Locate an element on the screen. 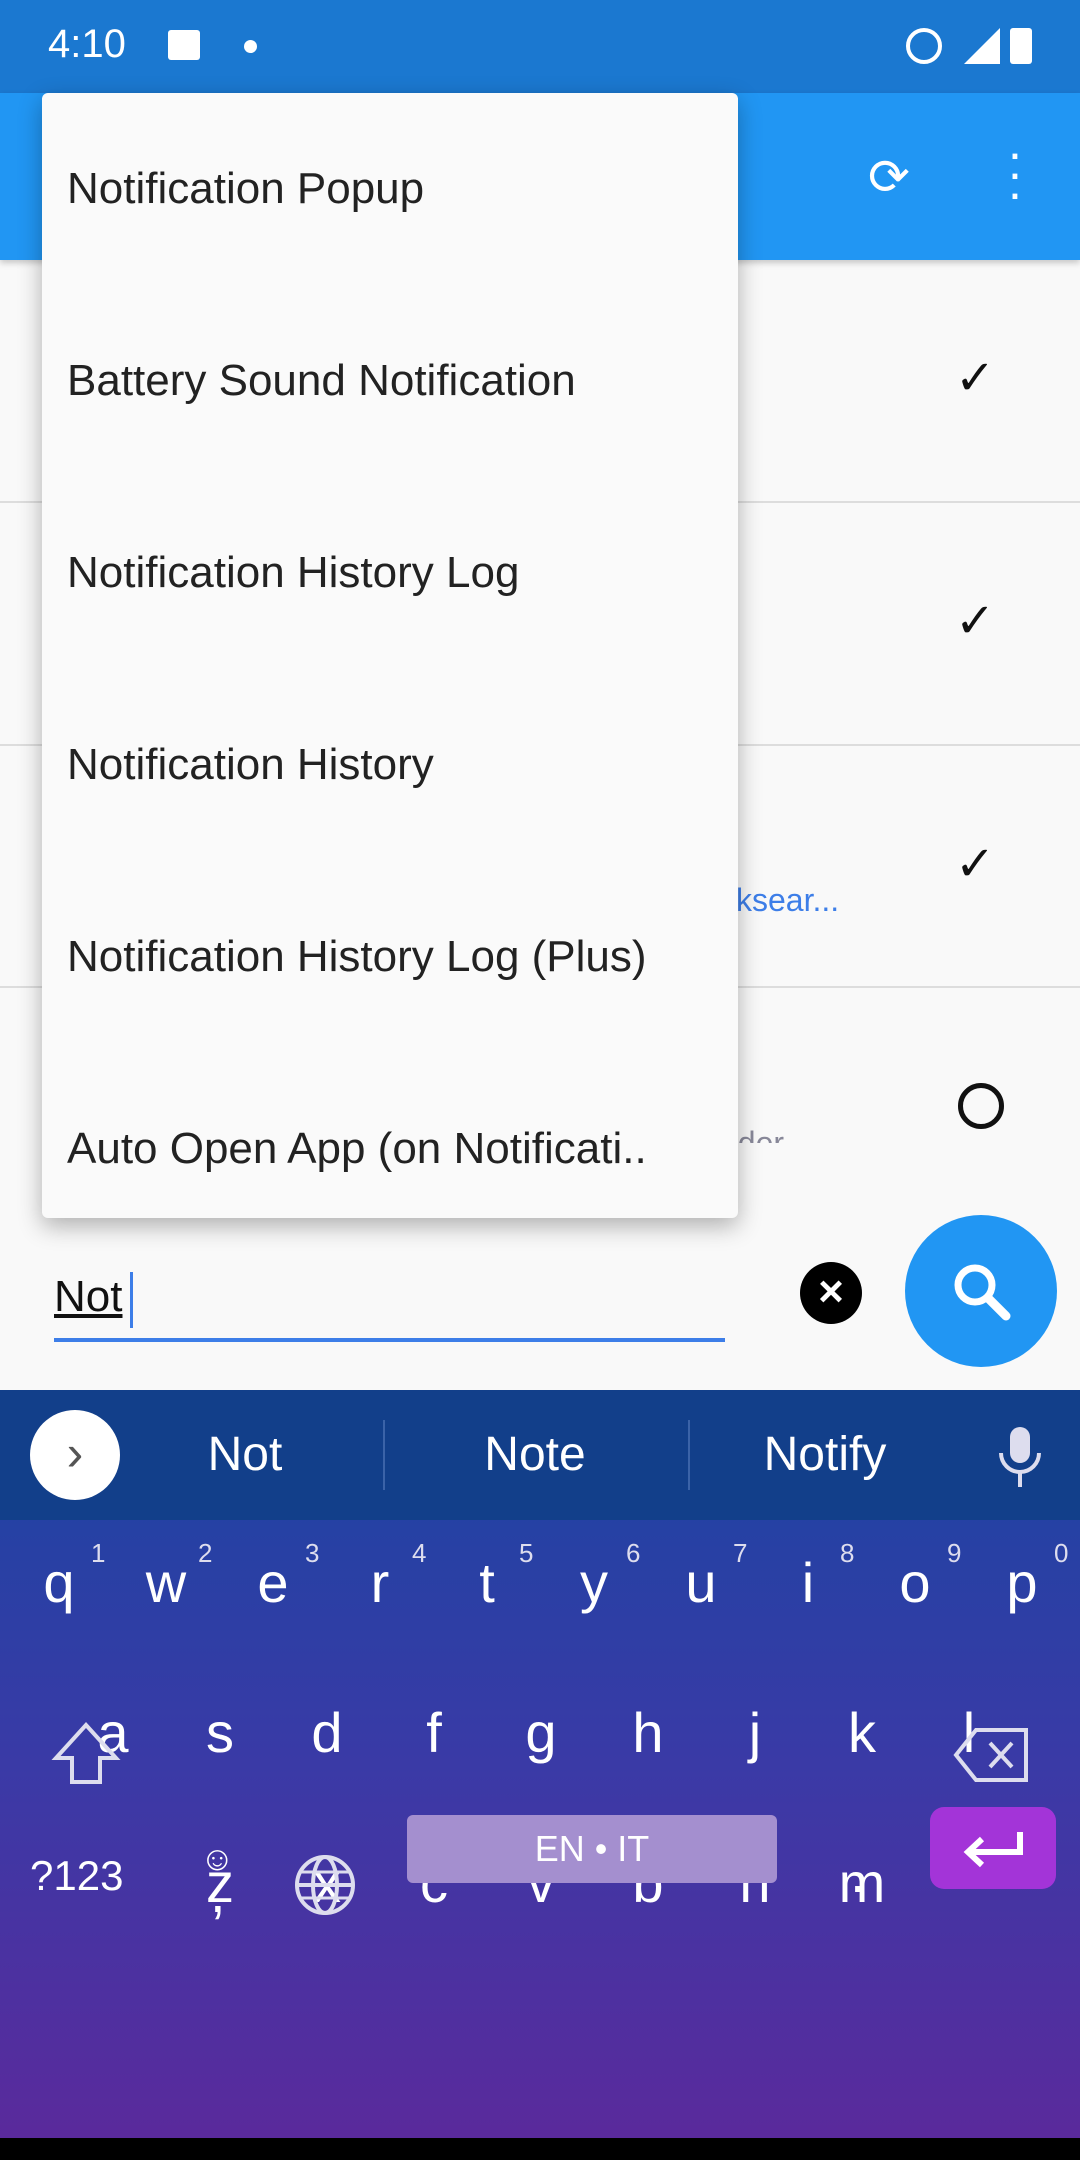 This screenshot has width=1080, height=2160. key-hint: 7 is located at coordinates (740, 1553).